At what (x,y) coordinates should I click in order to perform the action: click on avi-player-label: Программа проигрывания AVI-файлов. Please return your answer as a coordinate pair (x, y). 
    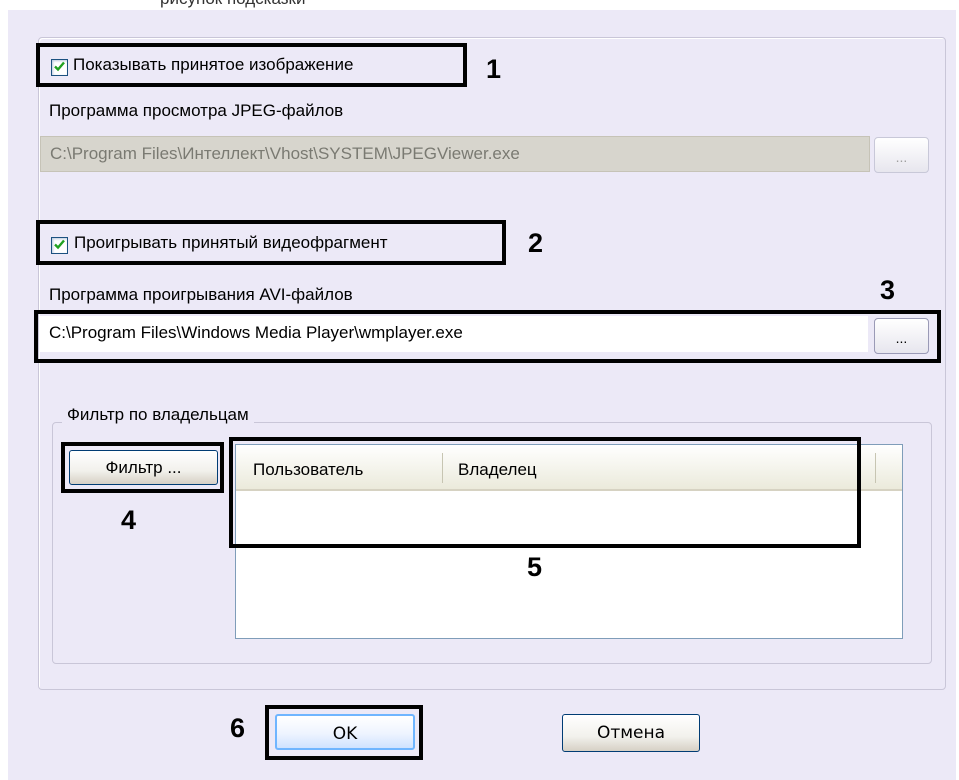
    Looking at the image, I should click on (201, 294).